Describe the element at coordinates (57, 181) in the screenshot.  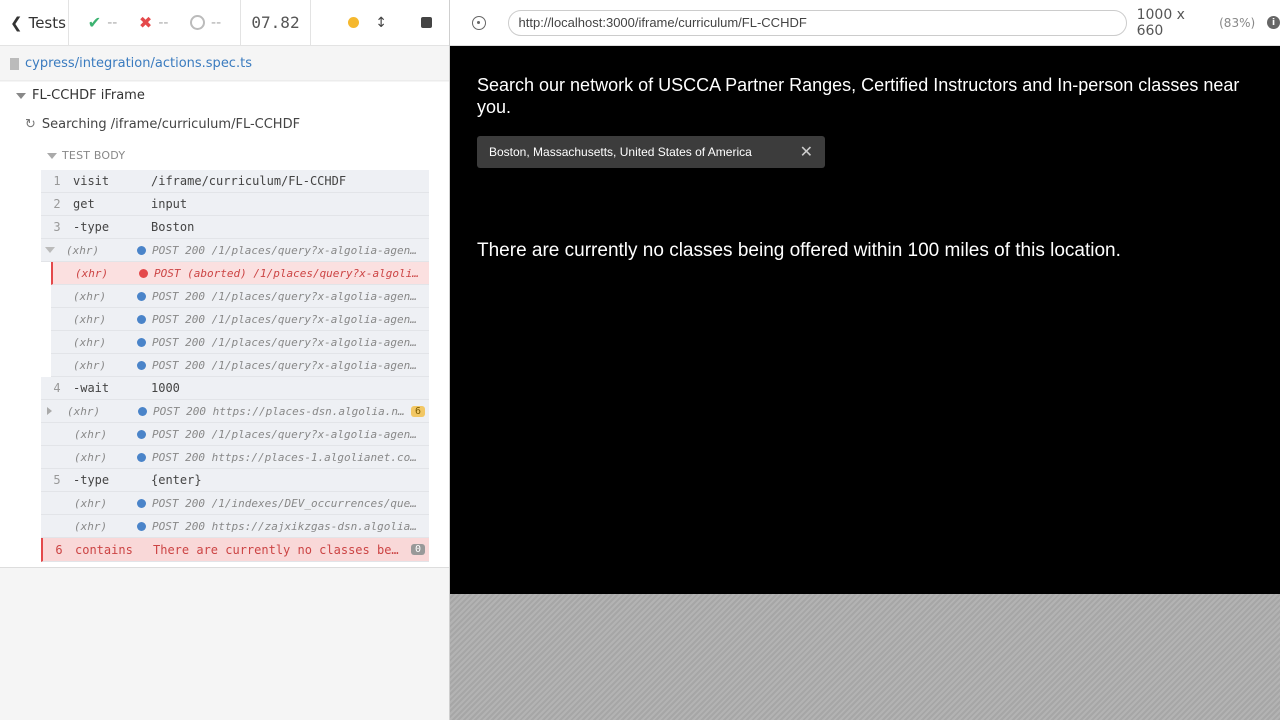
I see `command-number: 1` at that location.